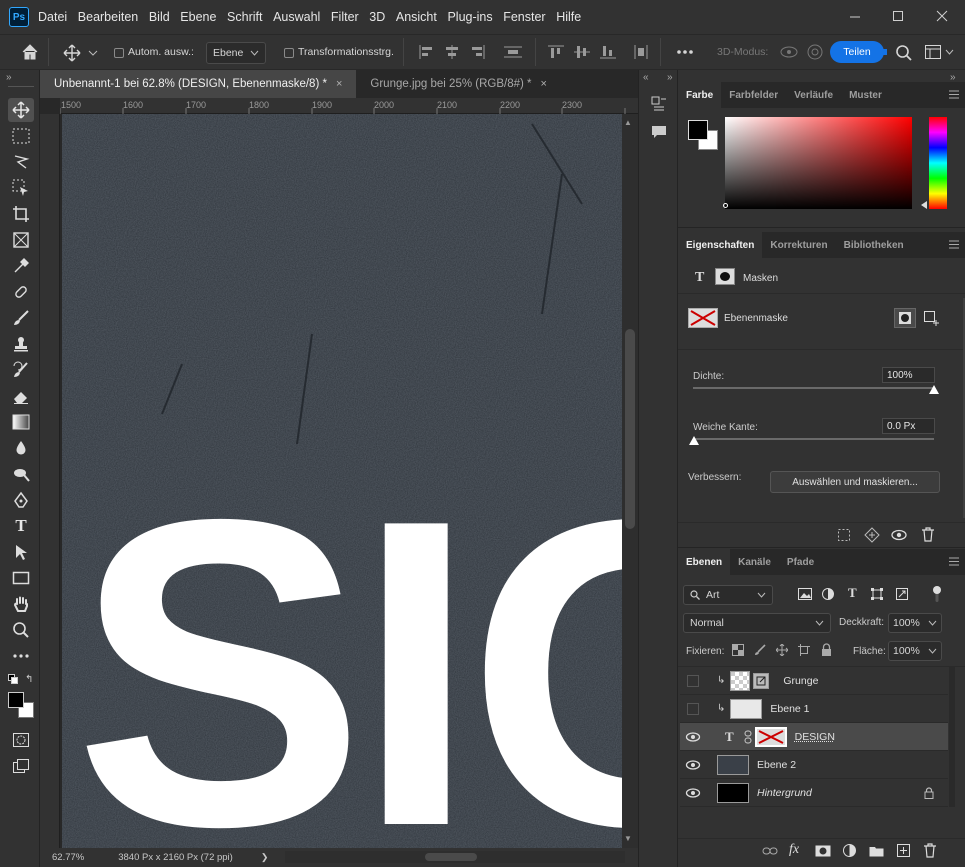  Describe the element at coordinates (416, 17) in the screenshot. I see `menu-ansicht: Ansicht` at that location.